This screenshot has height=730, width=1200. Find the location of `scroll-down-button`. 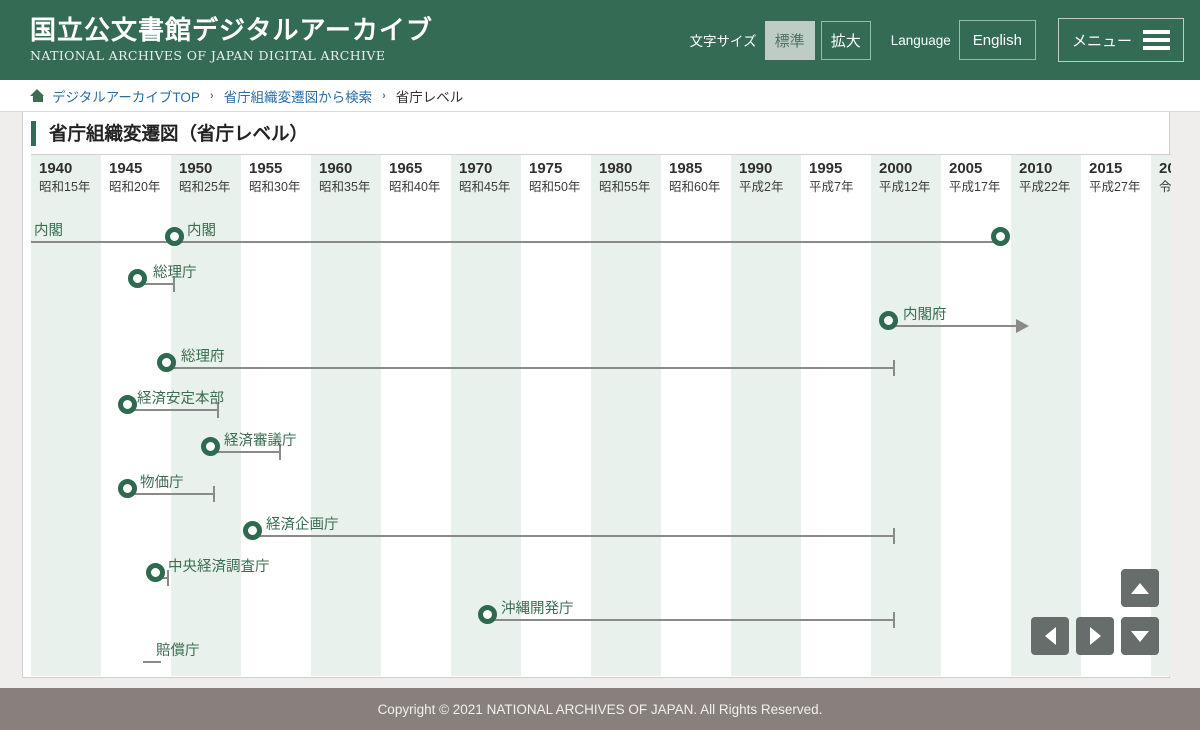

scroll-down-button is located at coordinates (1140, 636).